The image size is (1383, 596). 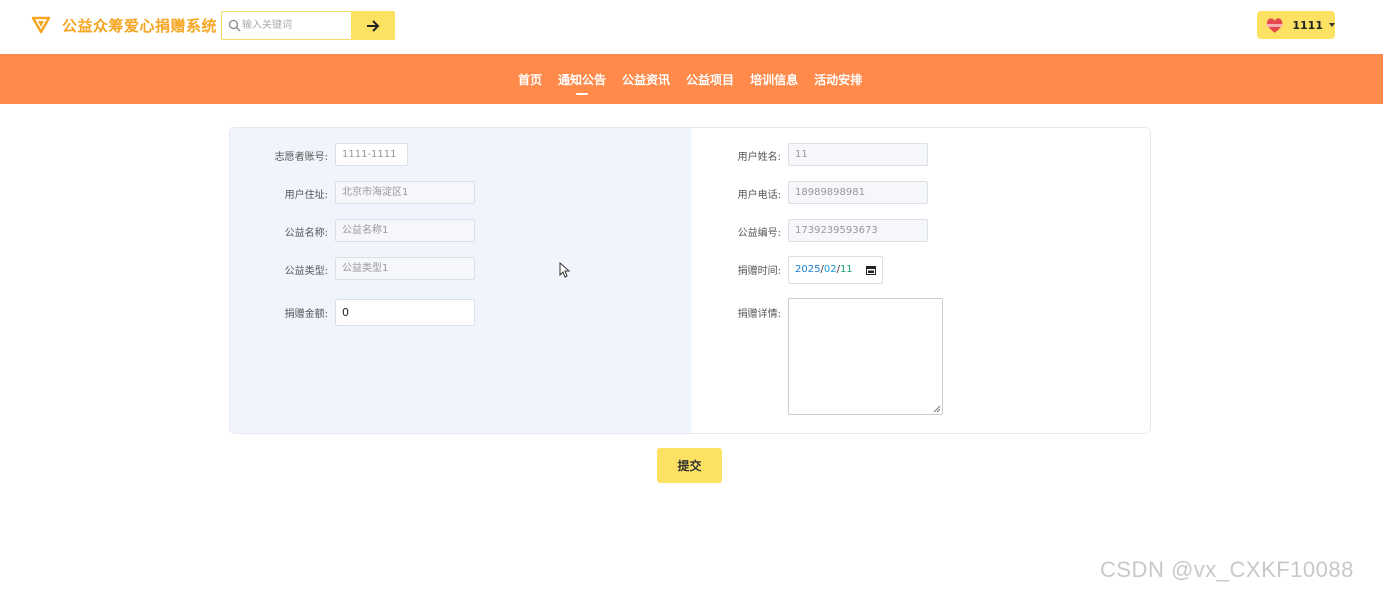 I want to click on charity-name-field: 公益名称1, so click(x=405, y=230).